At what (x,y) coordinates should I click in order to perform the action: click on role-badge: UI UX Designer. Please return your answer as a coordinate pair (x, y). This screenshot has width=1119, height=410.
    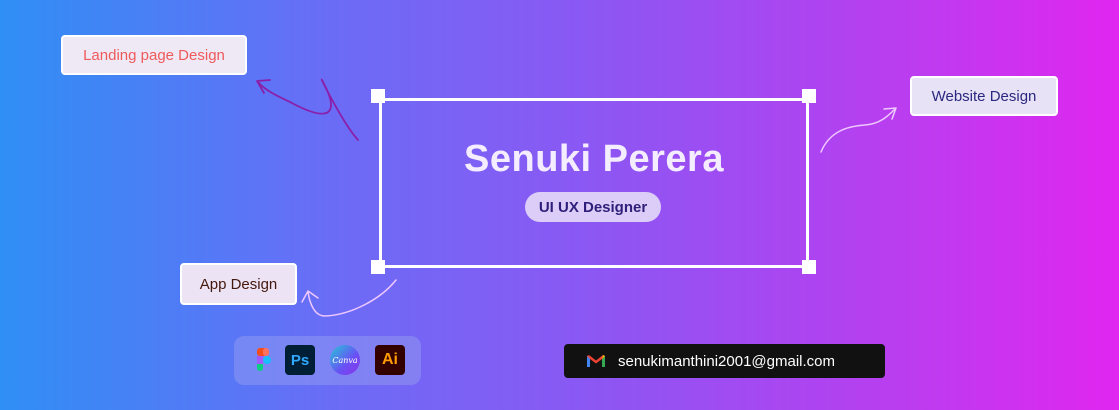
    Looking at the image, I should click on (593, 207).